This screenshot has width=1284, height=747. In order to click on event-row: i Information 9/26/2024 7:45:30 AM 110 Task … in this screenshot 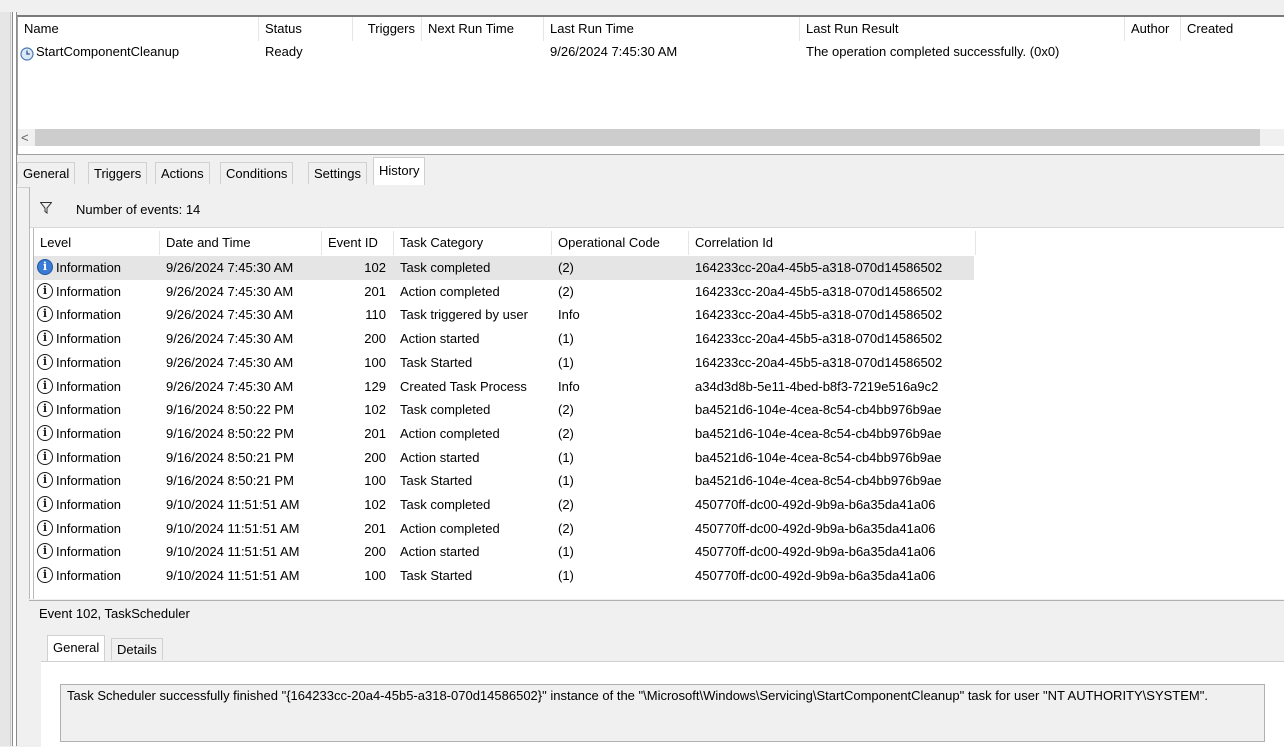, I will do `click(504, 315)`.